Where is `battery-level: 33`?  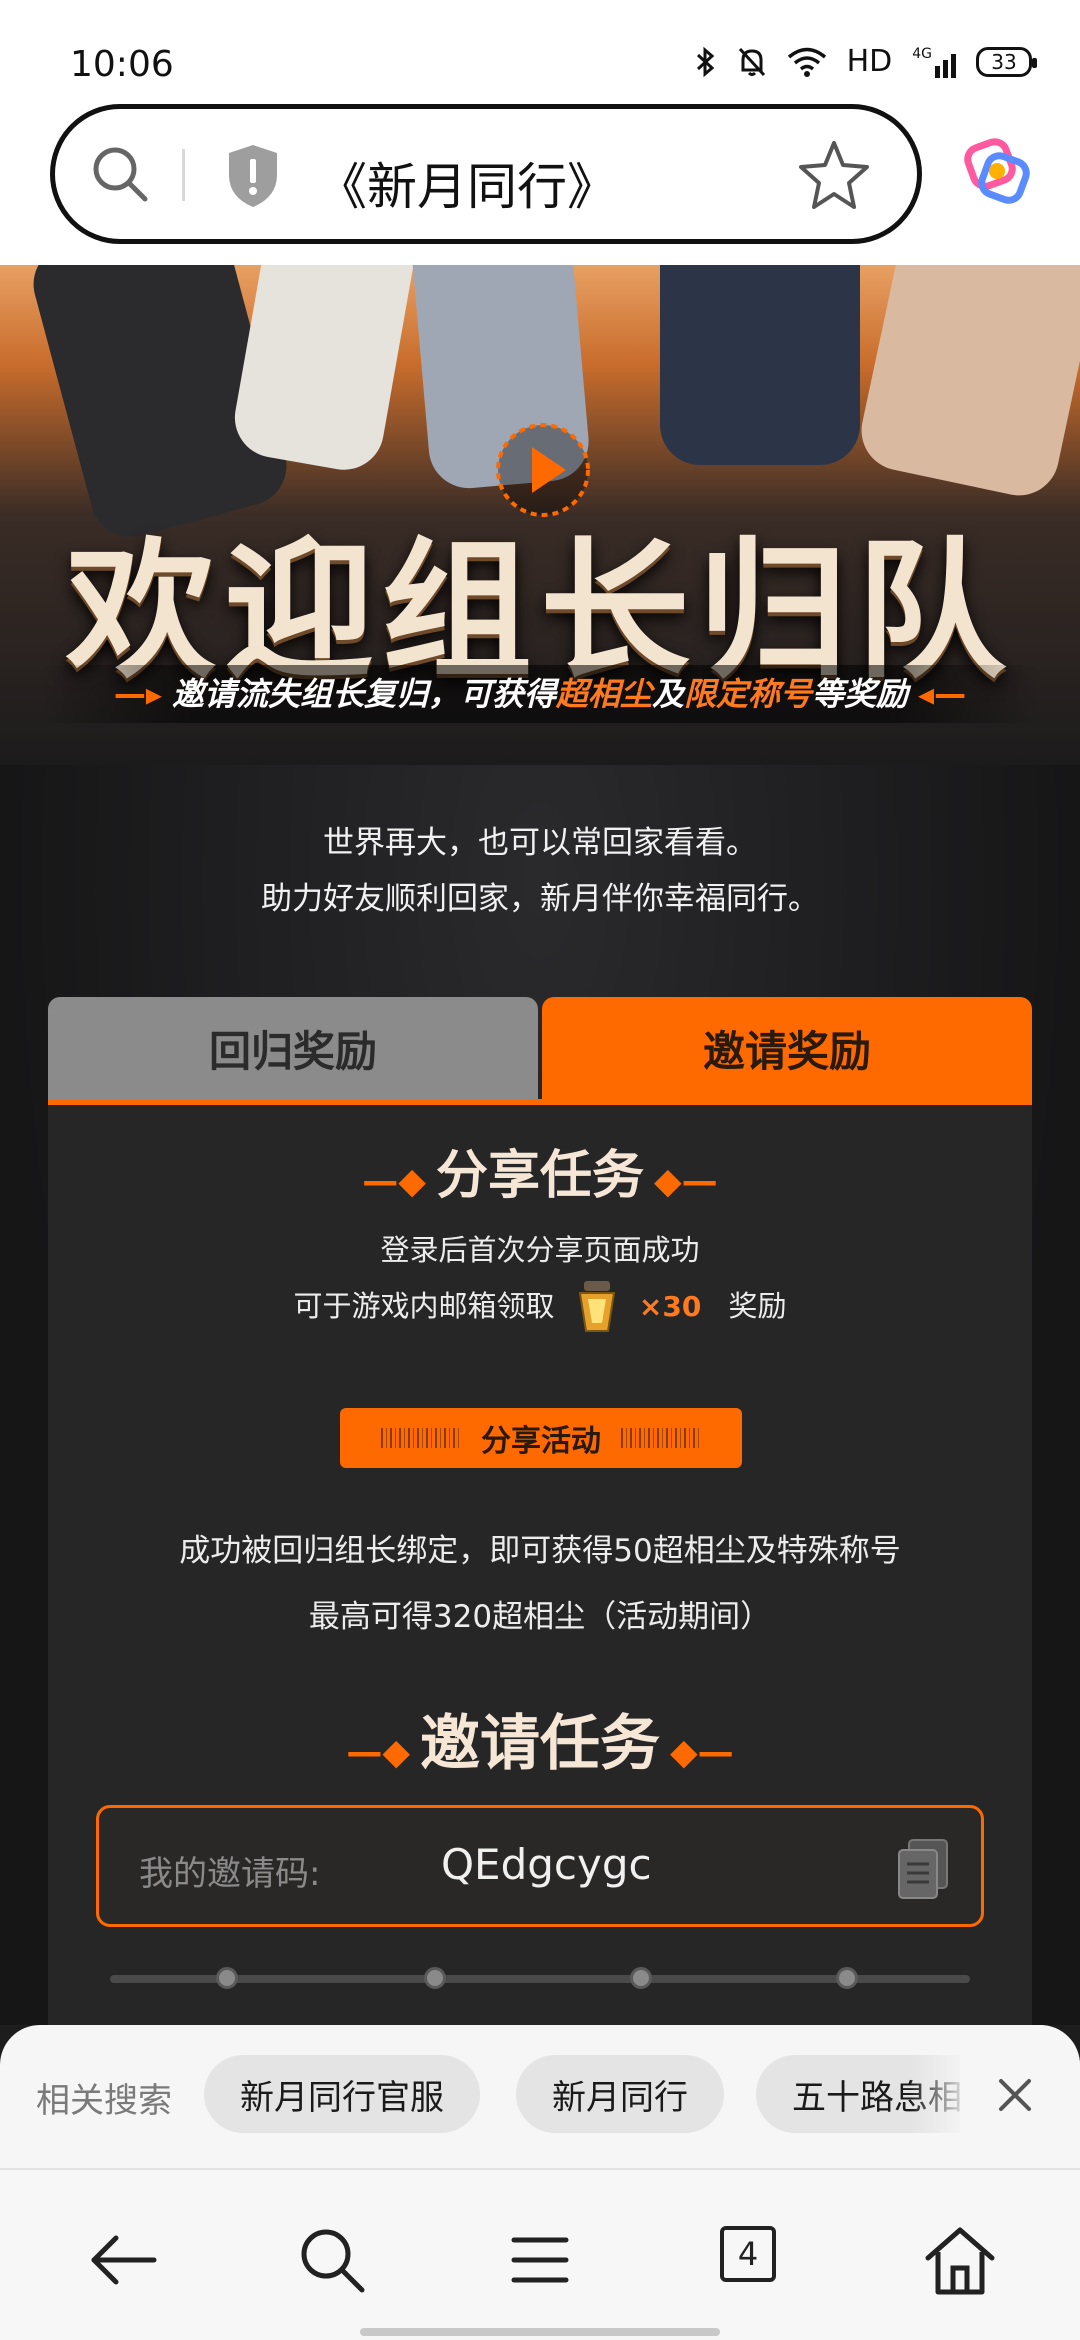 battery-level: 33 is located at coordinates (1004, 61).